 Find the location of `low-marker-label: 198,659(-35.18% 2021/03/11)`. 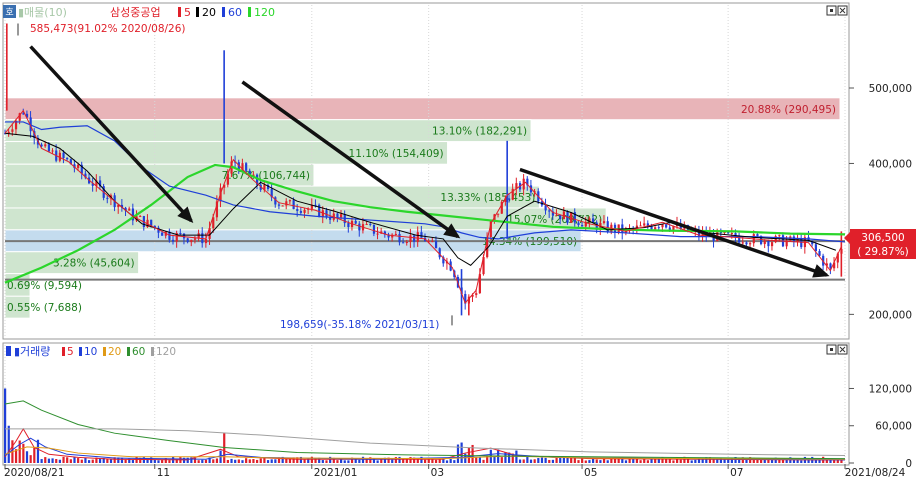

low-marker-label: 198,659(-35.18% 2021/03/11) is located at coordinates (359, 325).